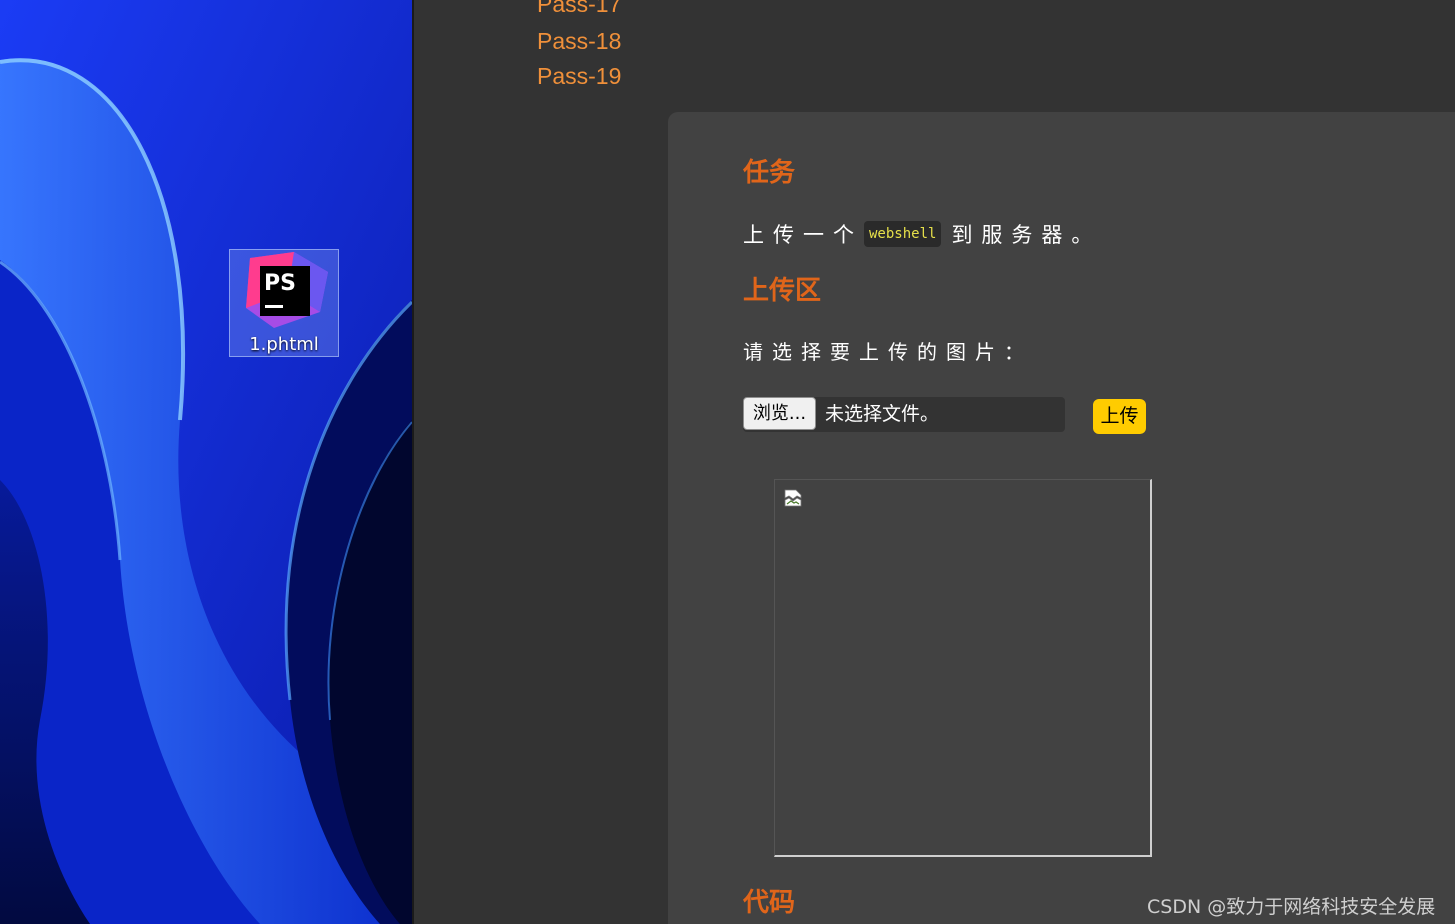 This screenshot has height=924, width=1455. Describe the element at coordinates (284, 344) in the screenshot. I see `desktop-file-label: 1.phtml` at that location.